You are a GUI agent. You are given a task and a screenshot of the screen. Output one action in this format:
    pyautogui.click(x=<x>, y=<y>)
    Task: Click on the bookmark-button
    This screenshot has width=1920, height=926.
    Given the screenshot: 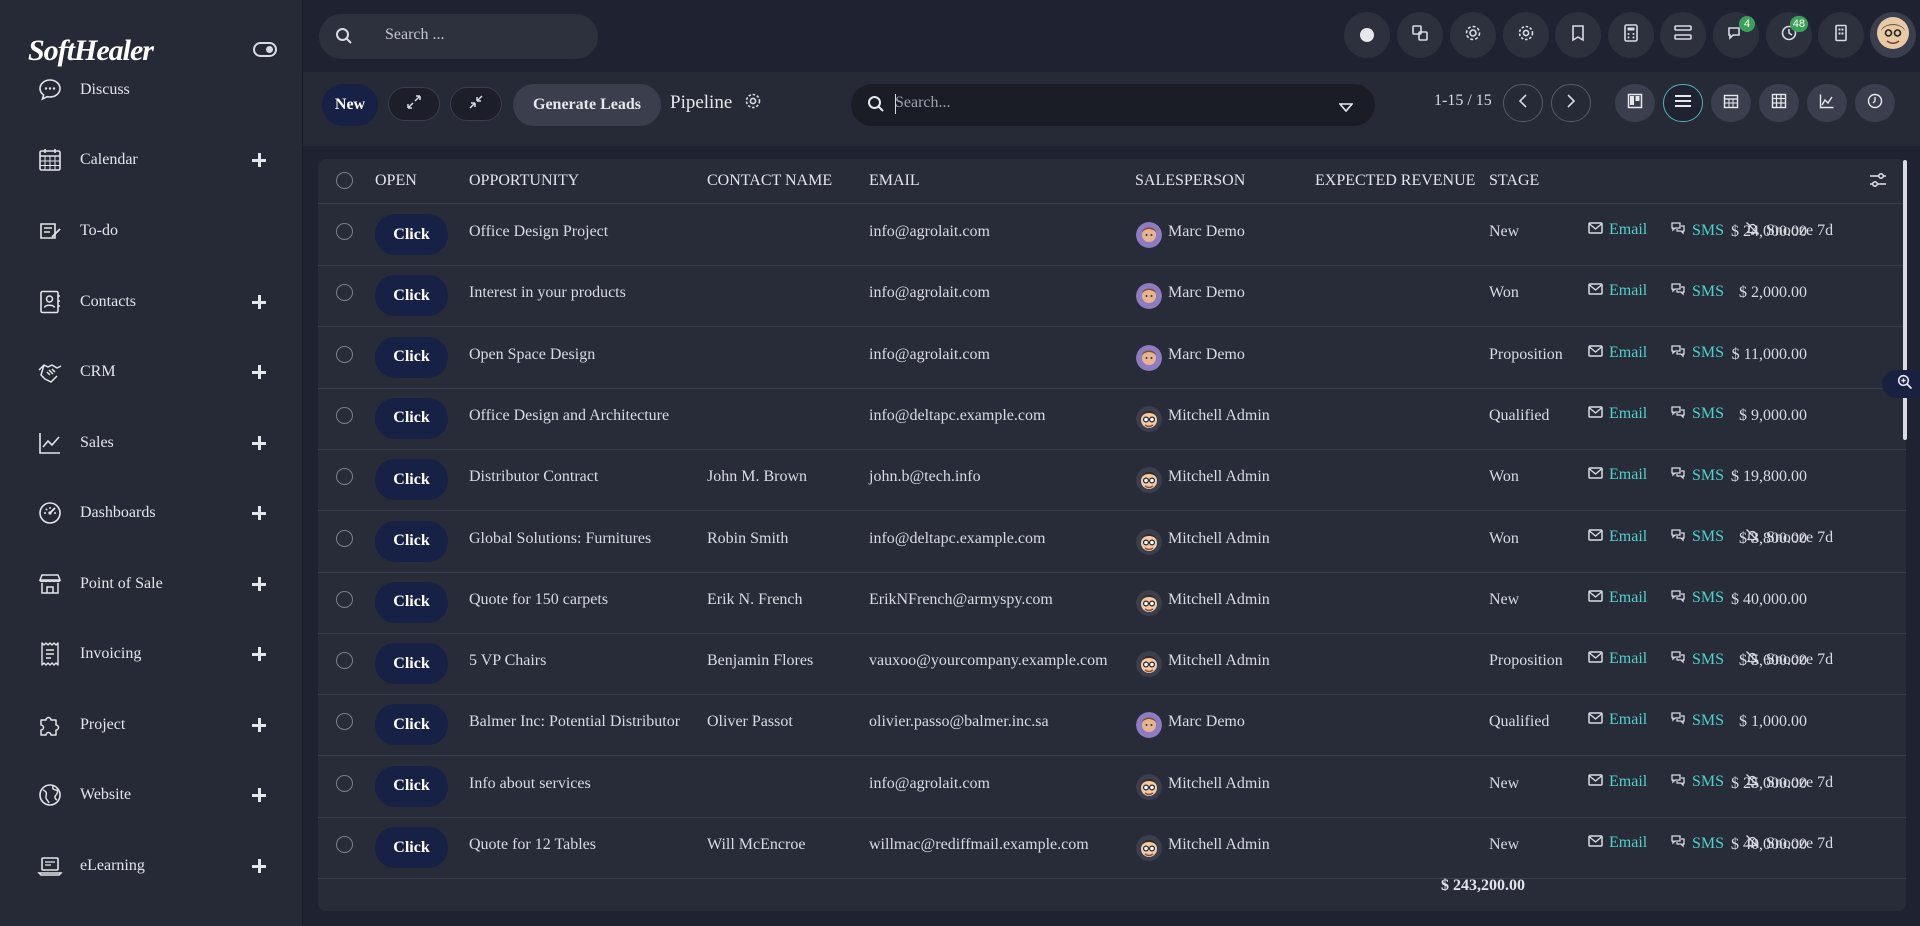 What is the action you would take?
    pyautogui.click(x=1578, y=35)
    